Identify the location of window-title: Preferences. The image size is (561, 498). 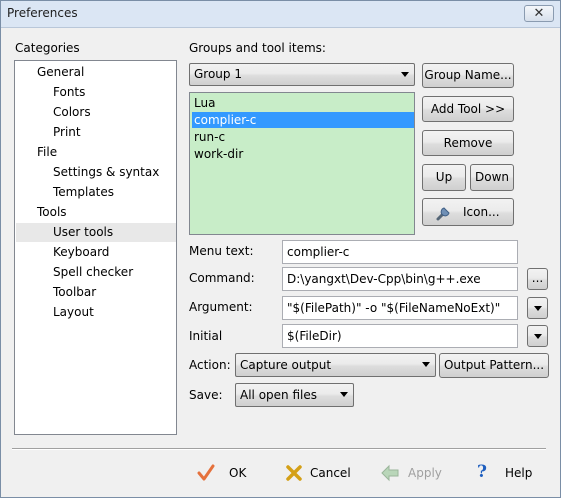
(42, 13).